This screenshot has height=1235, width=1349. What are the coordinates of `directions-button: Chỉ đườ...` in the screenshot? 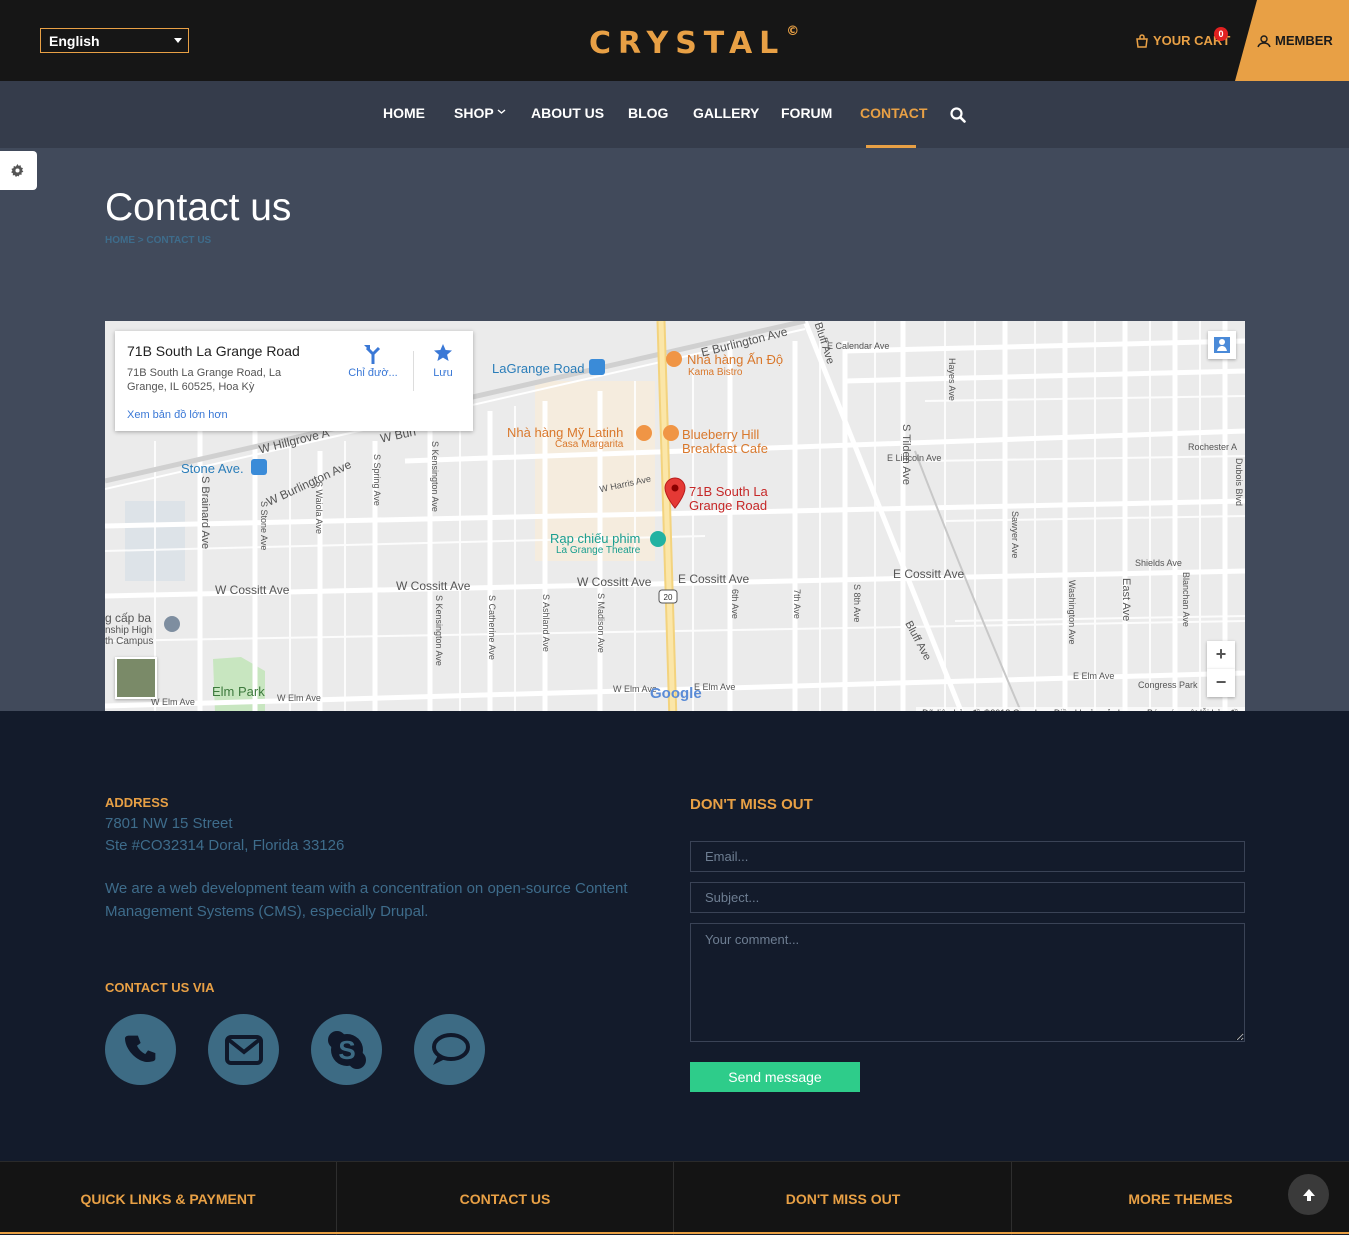 It's located at (373, 361).